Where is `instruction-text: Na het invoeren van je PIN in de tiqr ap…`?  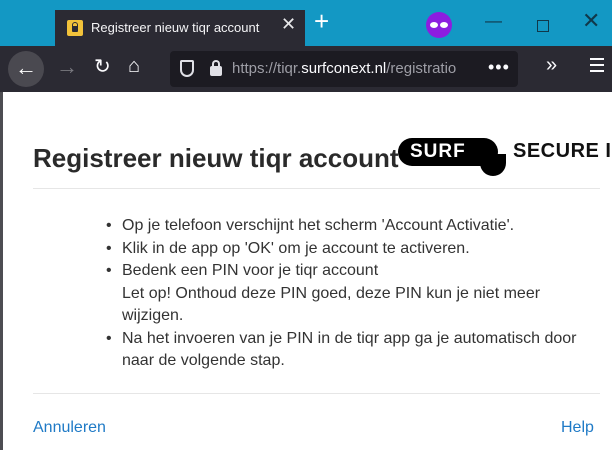
instruction-text: Na het invoeren van je PIN in de tiqr ap… is located at coordinates (349, 349).